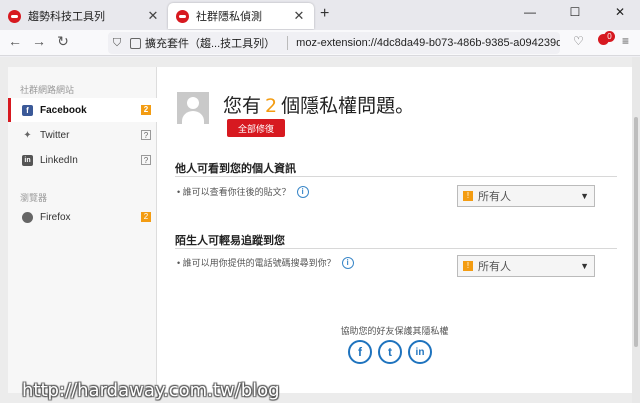 The height and width of the screenshot is (403, 640). I want to click on url-separator, so click(288, 43).